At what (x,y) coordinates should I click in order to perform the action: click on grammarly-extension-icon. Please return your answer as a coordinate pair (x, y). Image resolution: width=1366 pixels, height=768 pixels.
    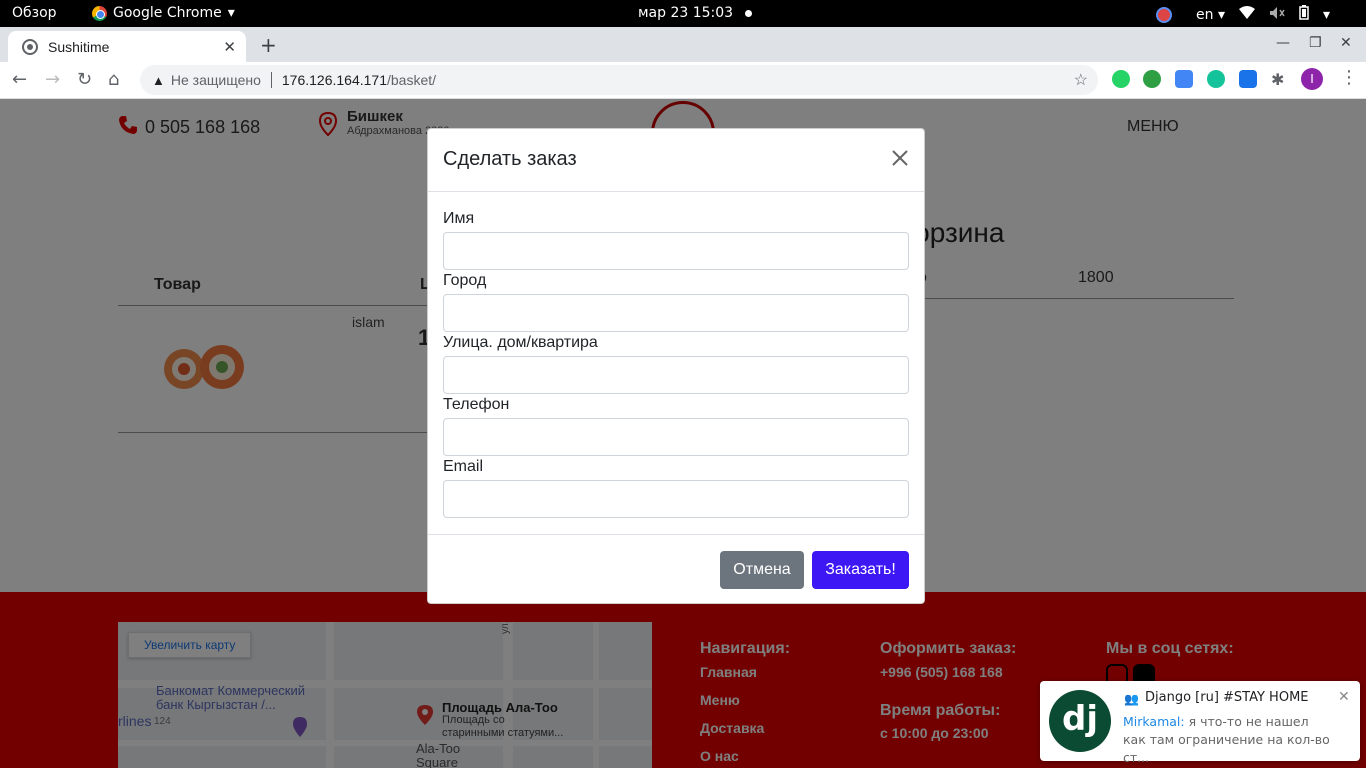
    Looking at the image, I should click on (1216, 79).